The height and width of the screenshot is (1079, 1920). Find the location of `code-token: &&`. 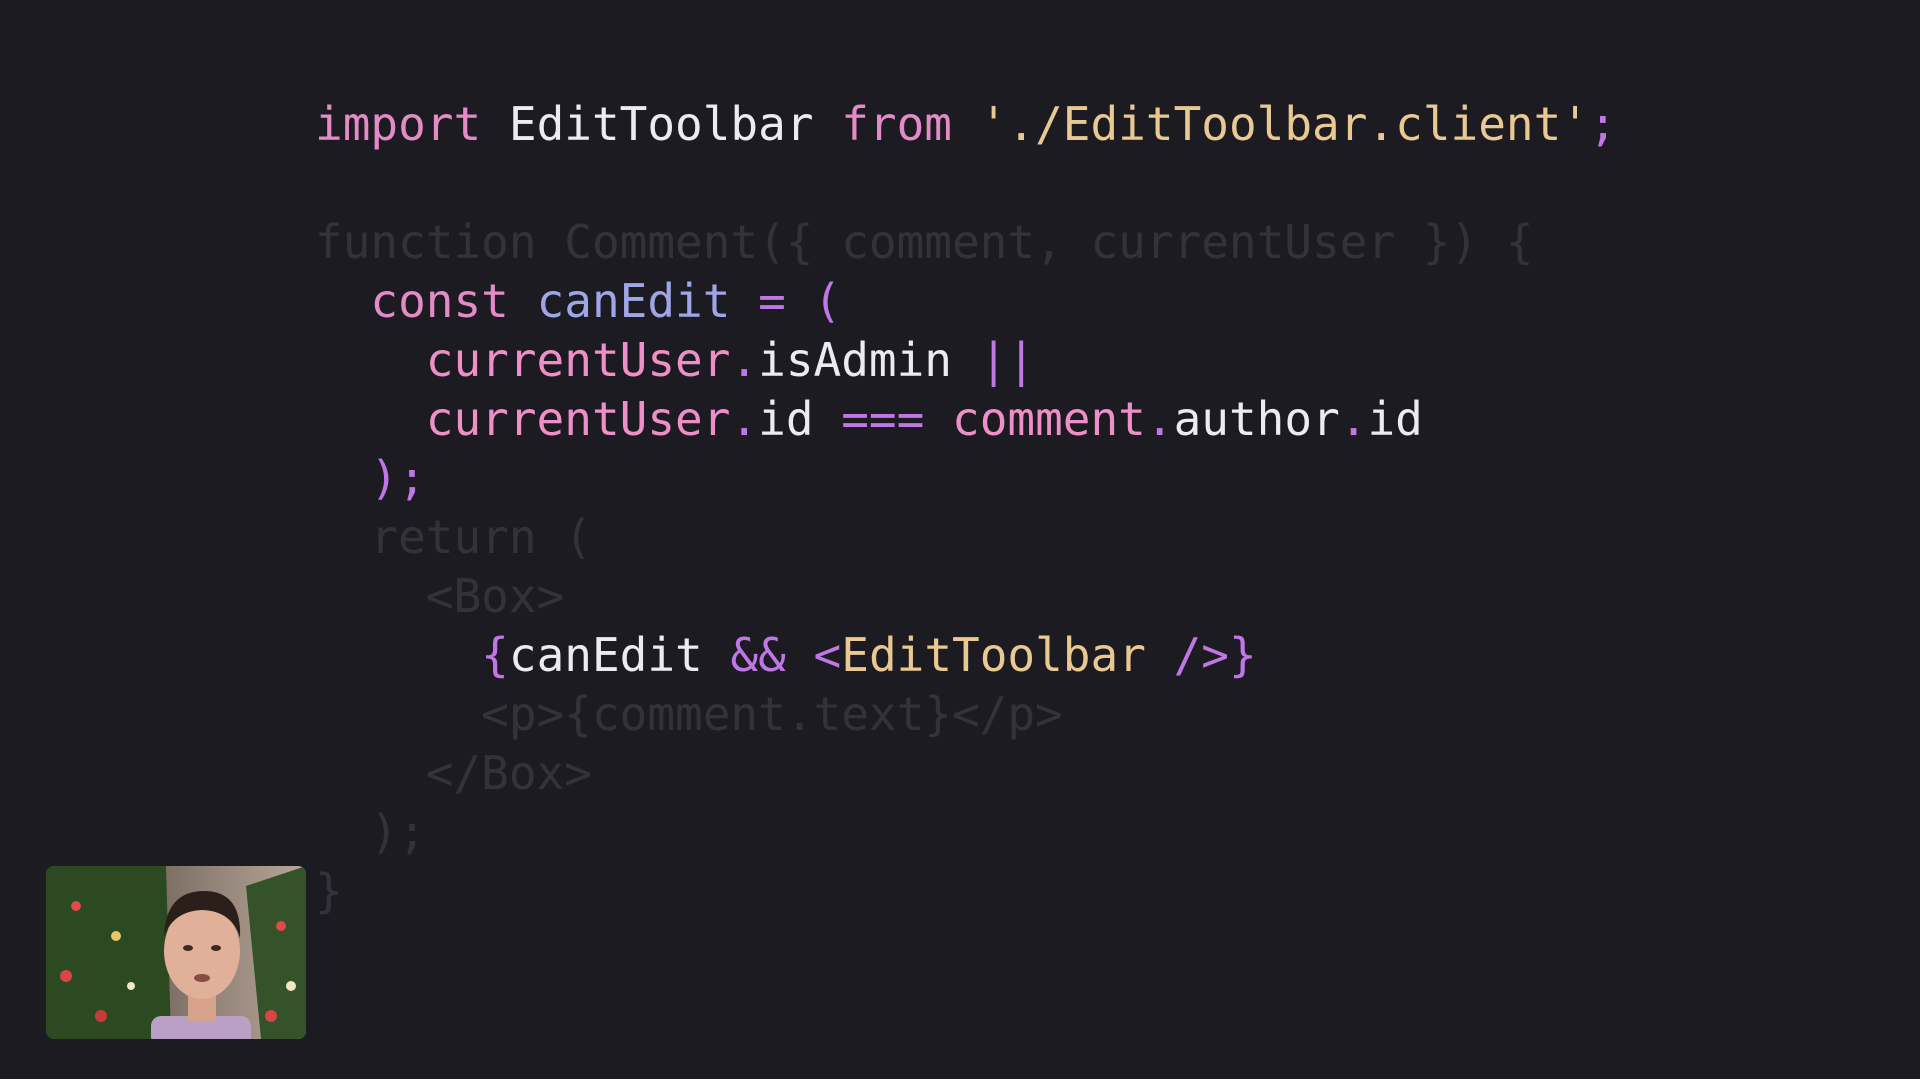

code-token: && is located at coordinates (758, 655).